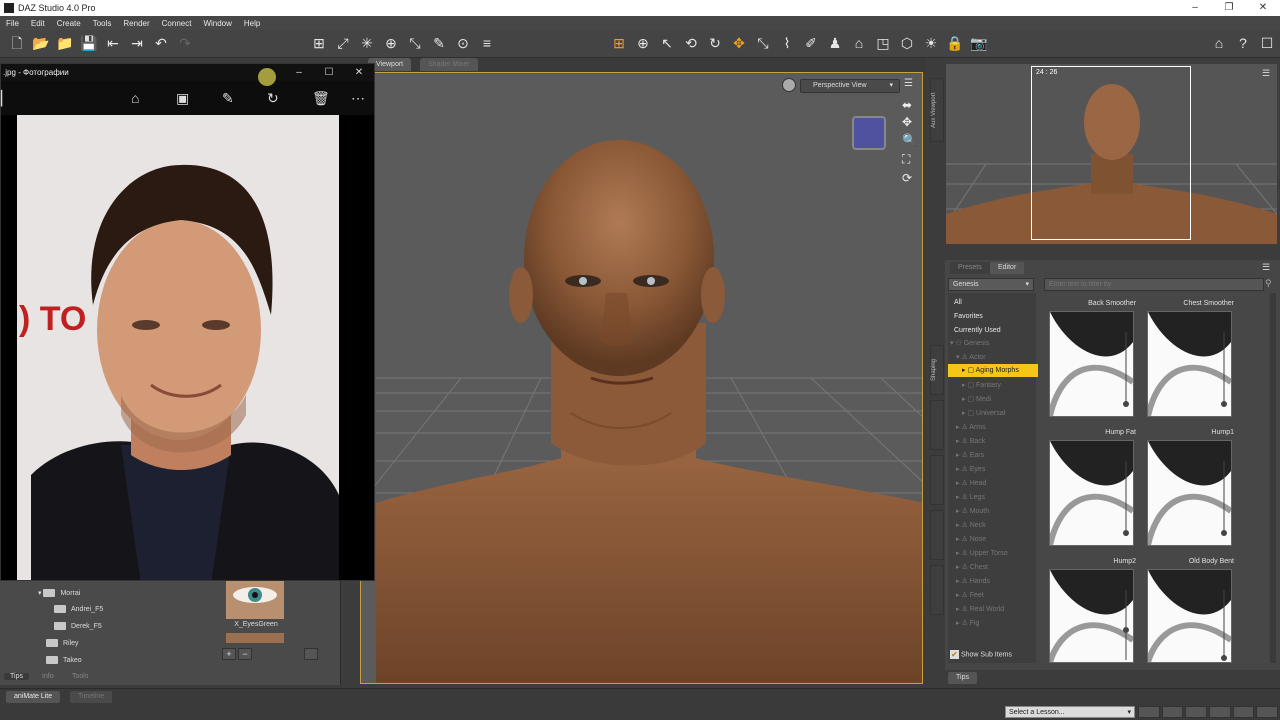  What do you see at coordinates (993, 370) in the screenshot?
I see `tree-aging-morphs: ▸ ▢ Aging Morphs` at bounding box center [993, 370].